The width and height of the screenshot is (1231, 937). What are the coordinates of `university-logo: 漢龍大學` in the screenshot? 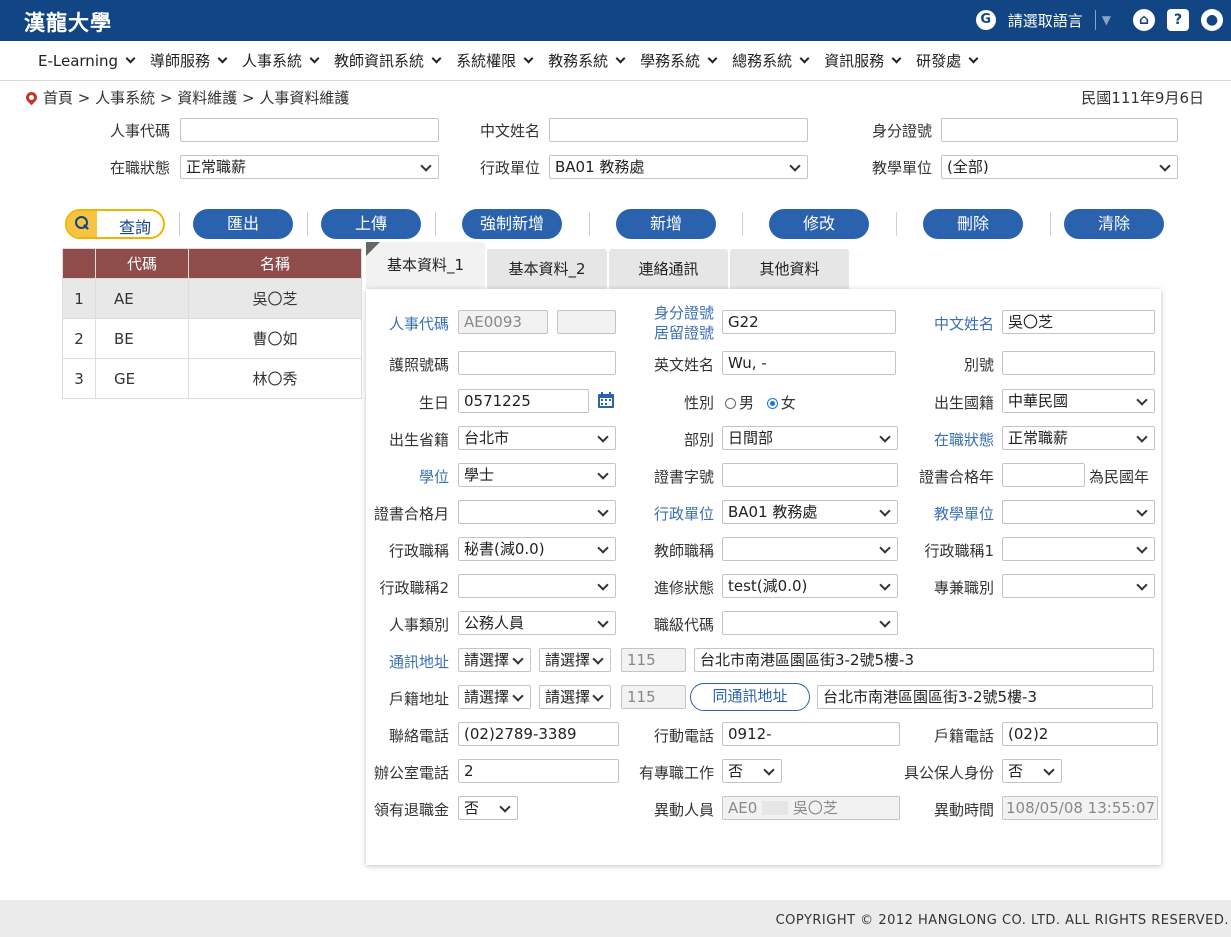 It's located at (68, 23).